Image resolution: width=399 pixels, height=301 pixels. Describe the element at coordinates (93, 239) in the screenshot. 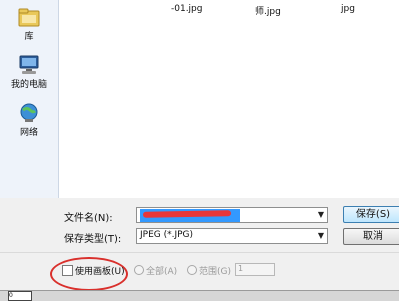

I see `filetype-label: 保存类型(T):` at that location.